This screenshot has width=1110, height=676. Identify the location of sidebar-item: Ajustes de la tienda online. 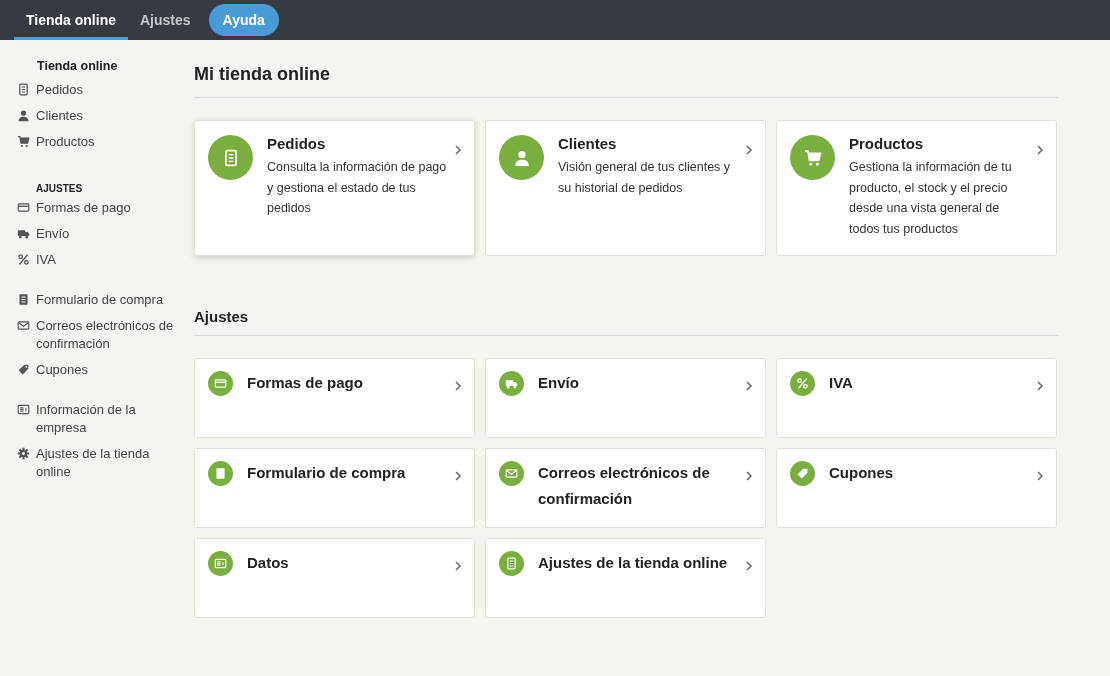
(105, 463).